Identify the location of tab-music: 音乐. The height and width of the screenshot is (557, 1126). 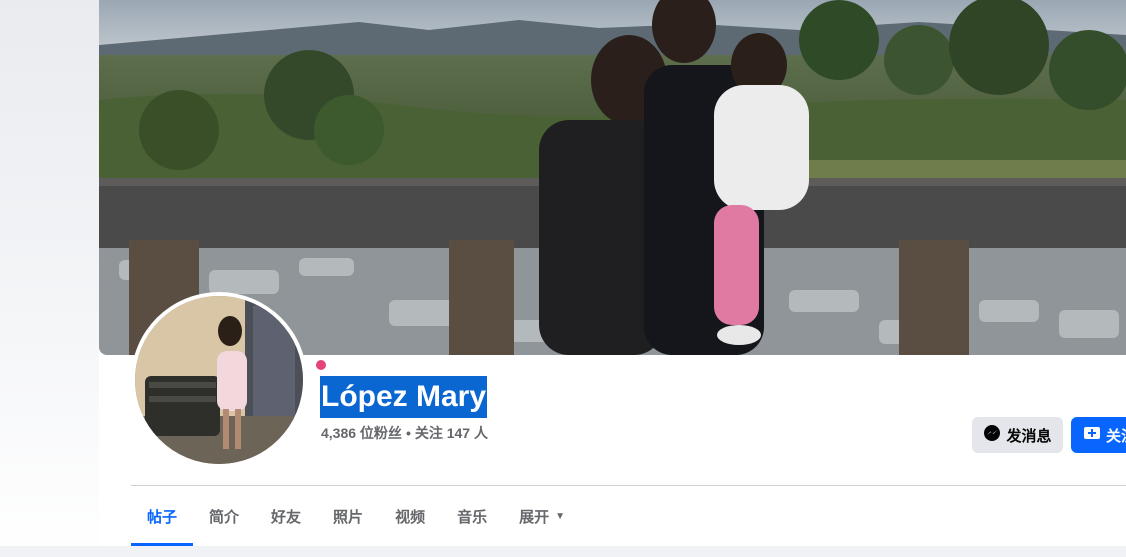
(472, 516).